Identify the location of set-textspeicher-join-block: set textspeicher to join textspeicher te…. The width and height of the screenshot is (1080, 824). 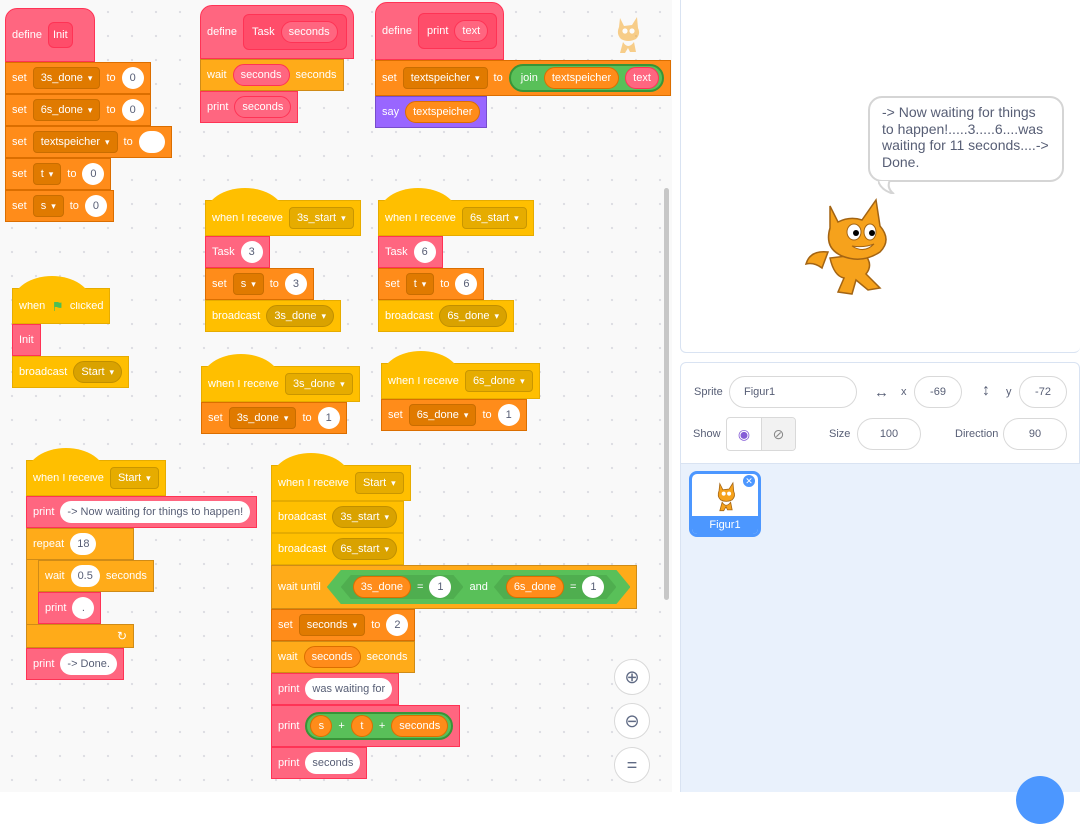
(523, 78).